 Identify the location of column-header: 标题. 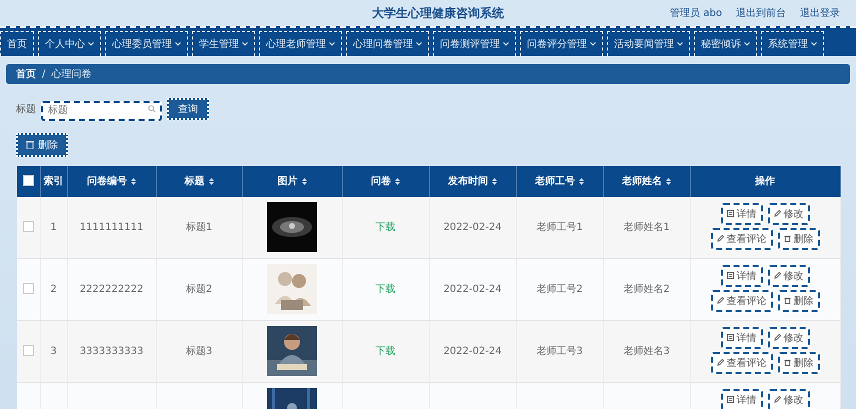
(199, 181).